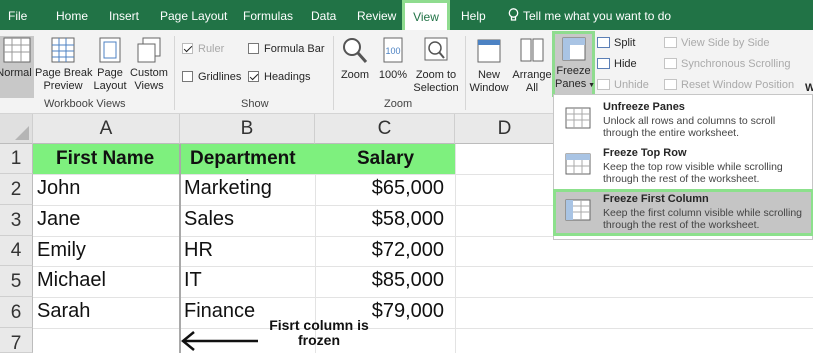 The image size is (813, 359). I want to click on unhide-icon, so click(603, 84).